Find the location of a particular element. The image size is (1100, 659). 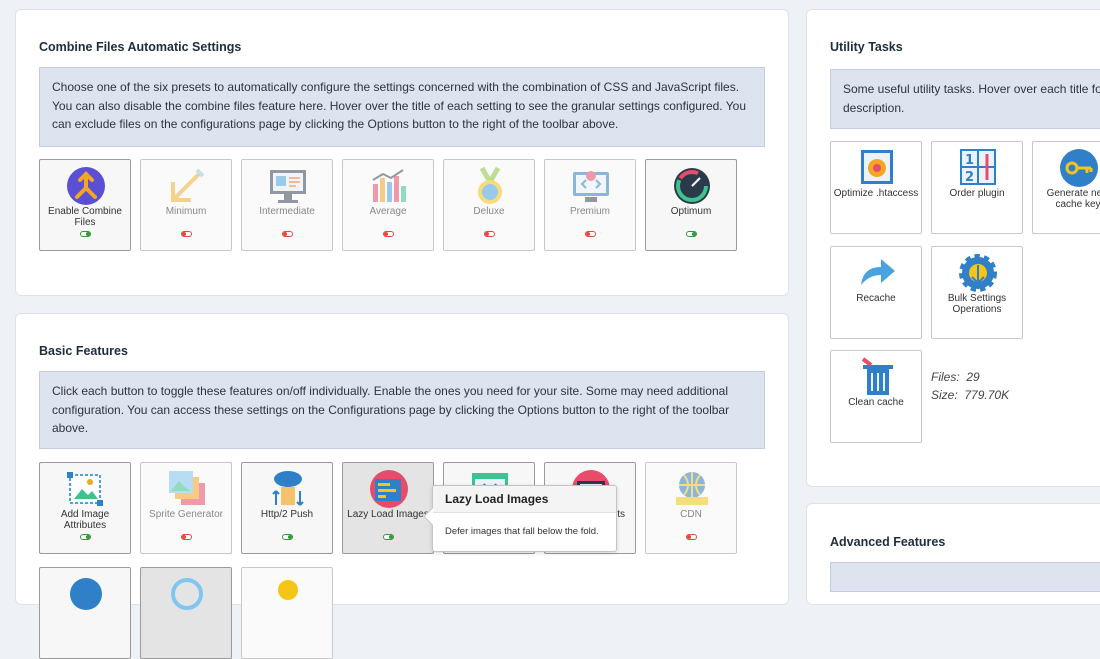

tile-minimum: Minimum is located at coordinates (186, 205).